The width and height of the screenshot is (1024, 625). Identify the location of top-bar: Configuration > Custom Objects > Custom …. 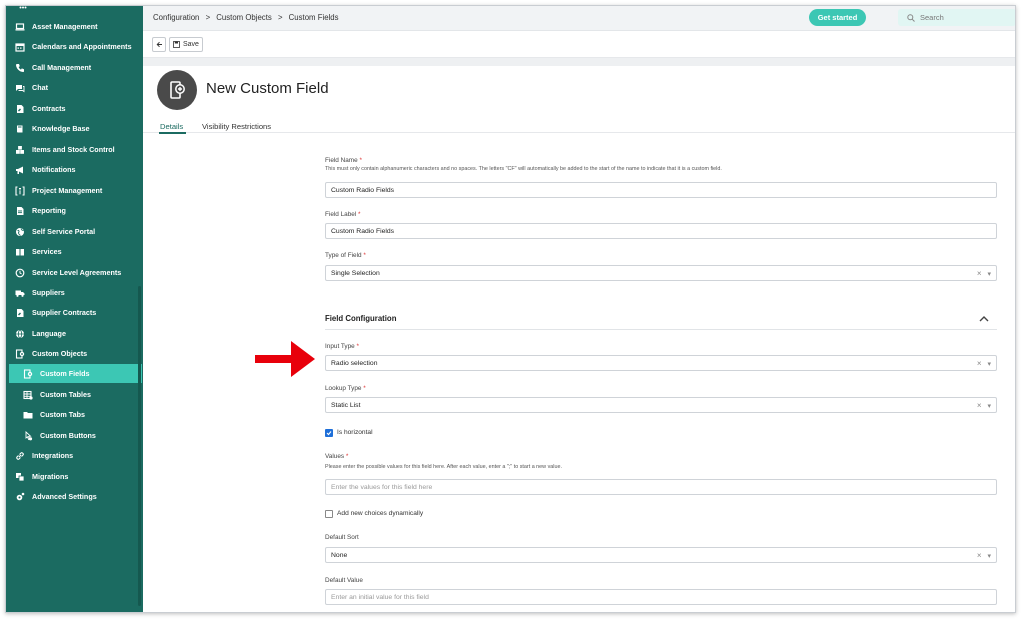
(579, 18).